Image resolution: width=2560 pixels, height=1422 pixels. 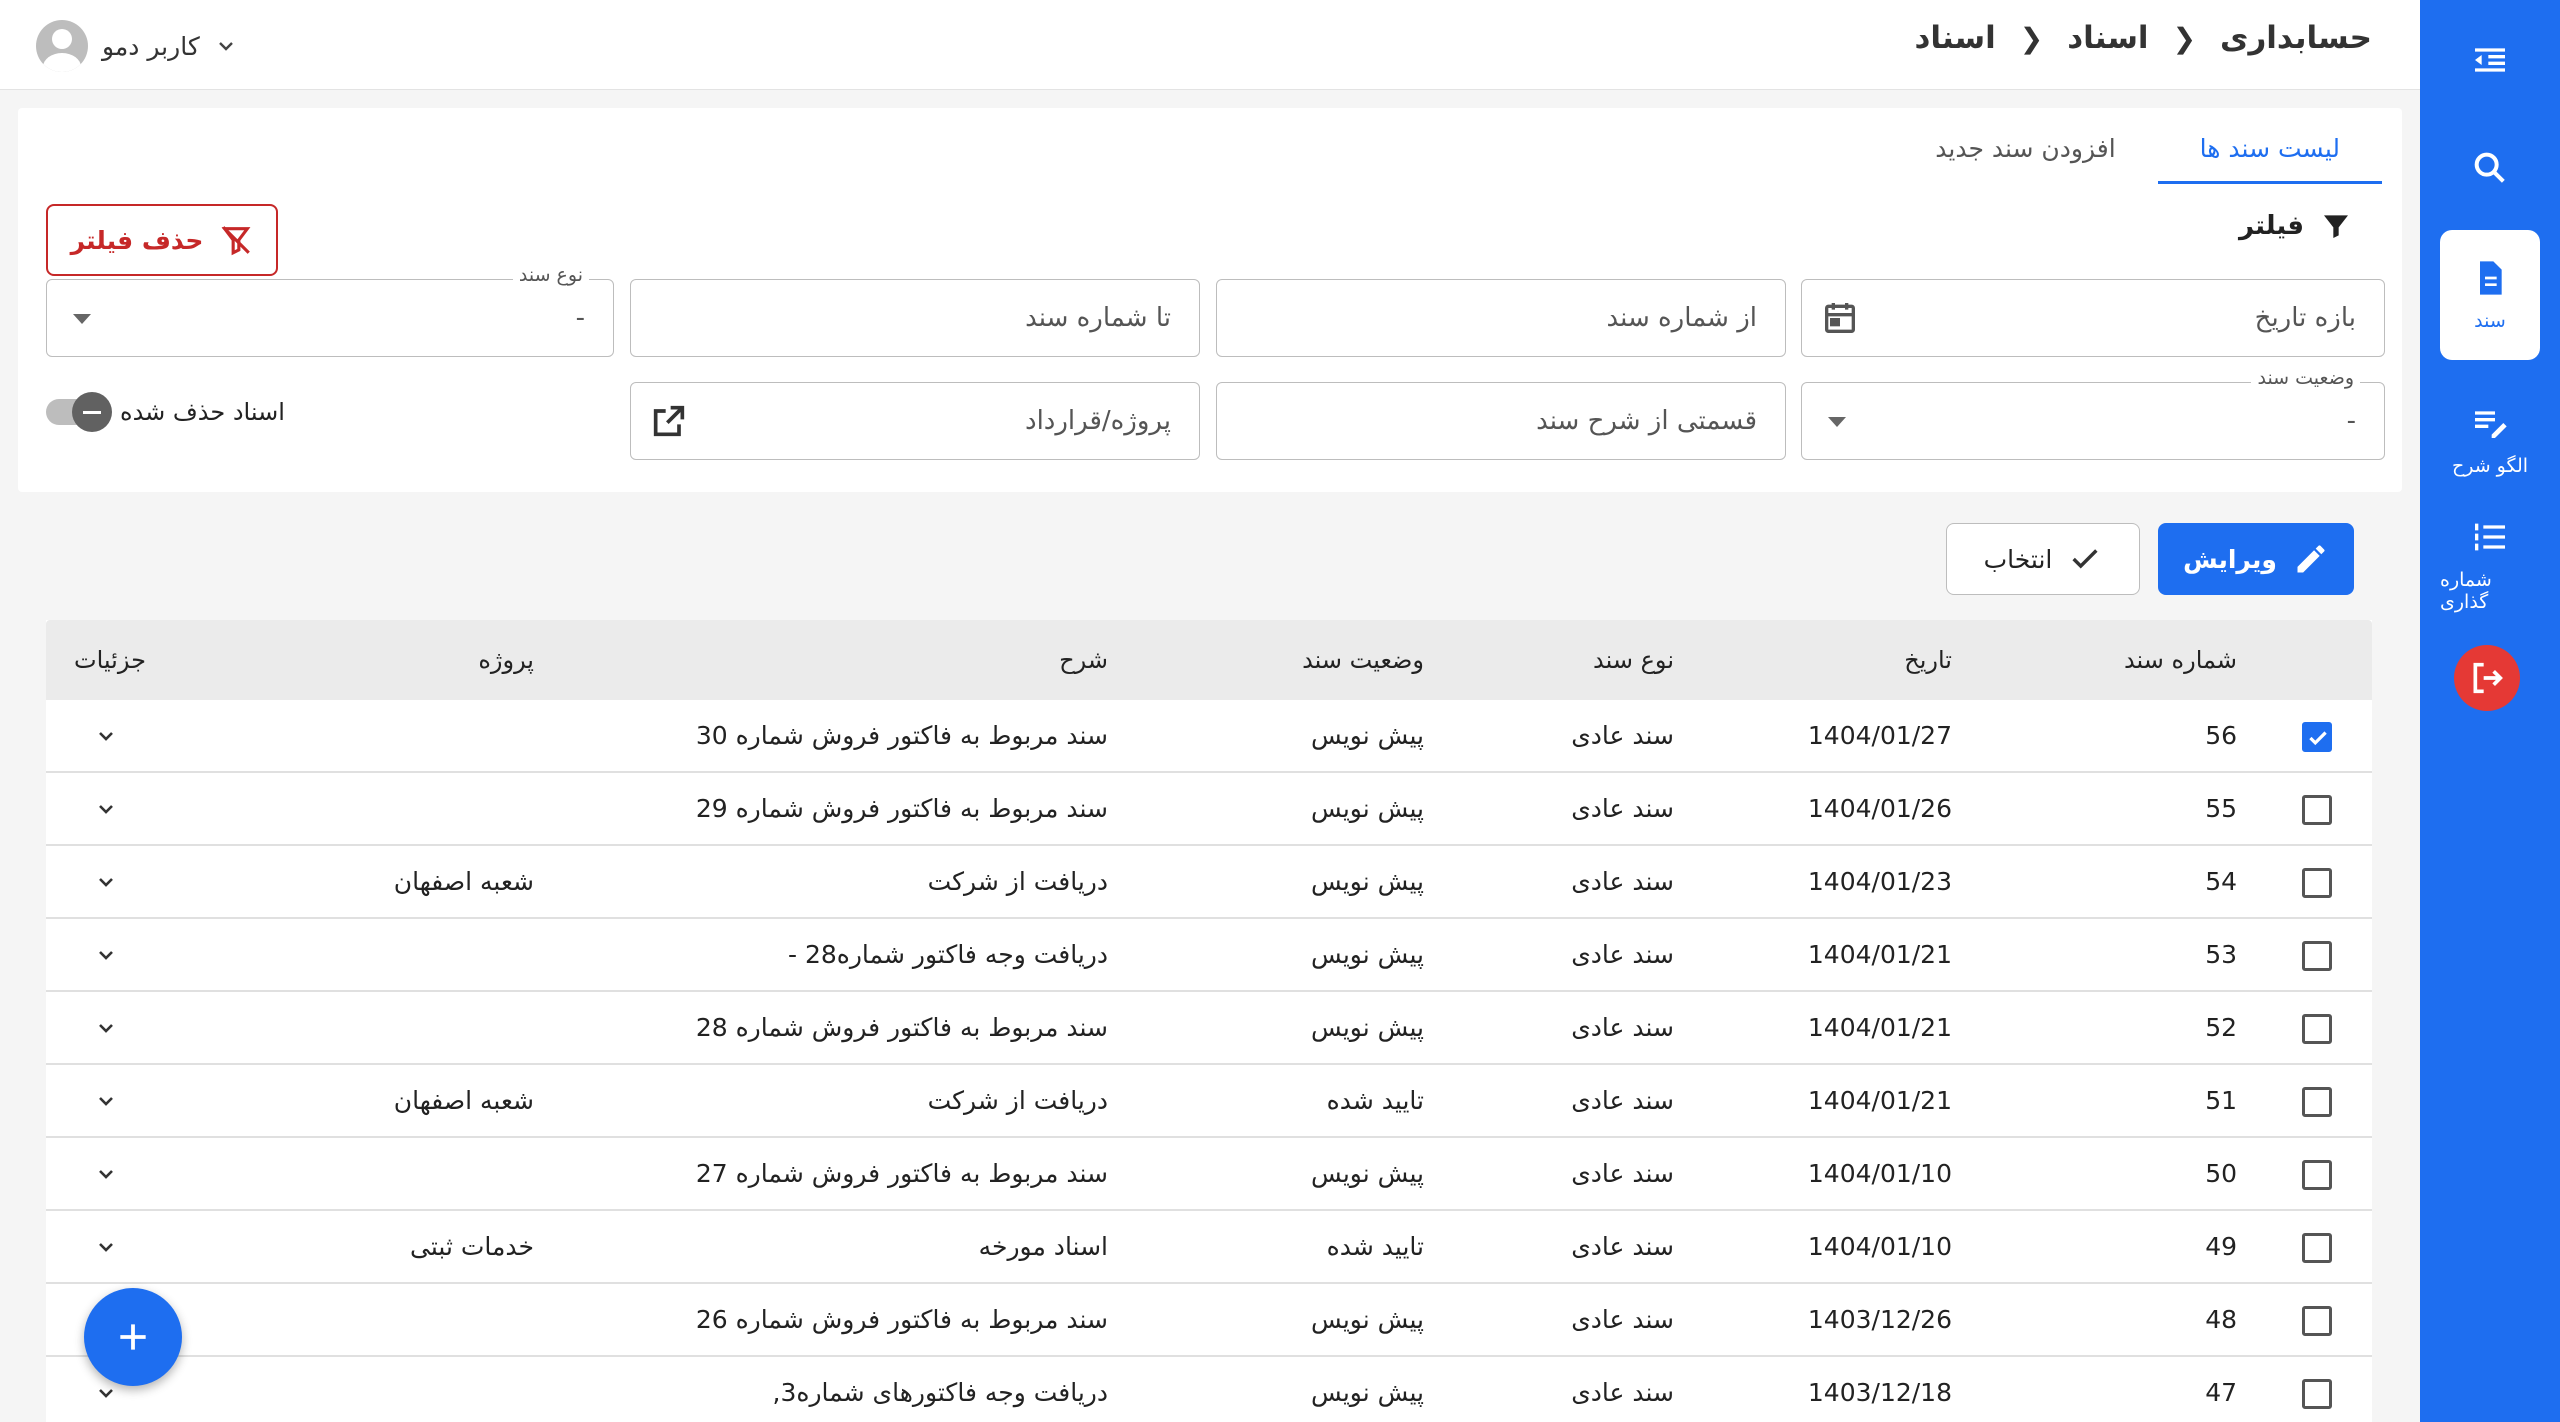 I want to click on cell-date: 1404/01/21, so click(x=1879, y=954).